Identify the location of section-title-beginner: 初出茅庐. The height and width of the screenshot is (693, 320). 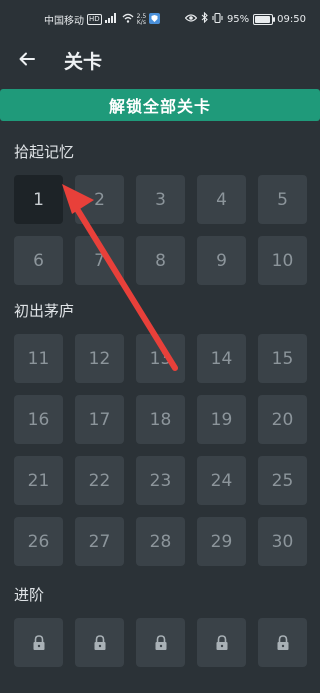
(44, 311).